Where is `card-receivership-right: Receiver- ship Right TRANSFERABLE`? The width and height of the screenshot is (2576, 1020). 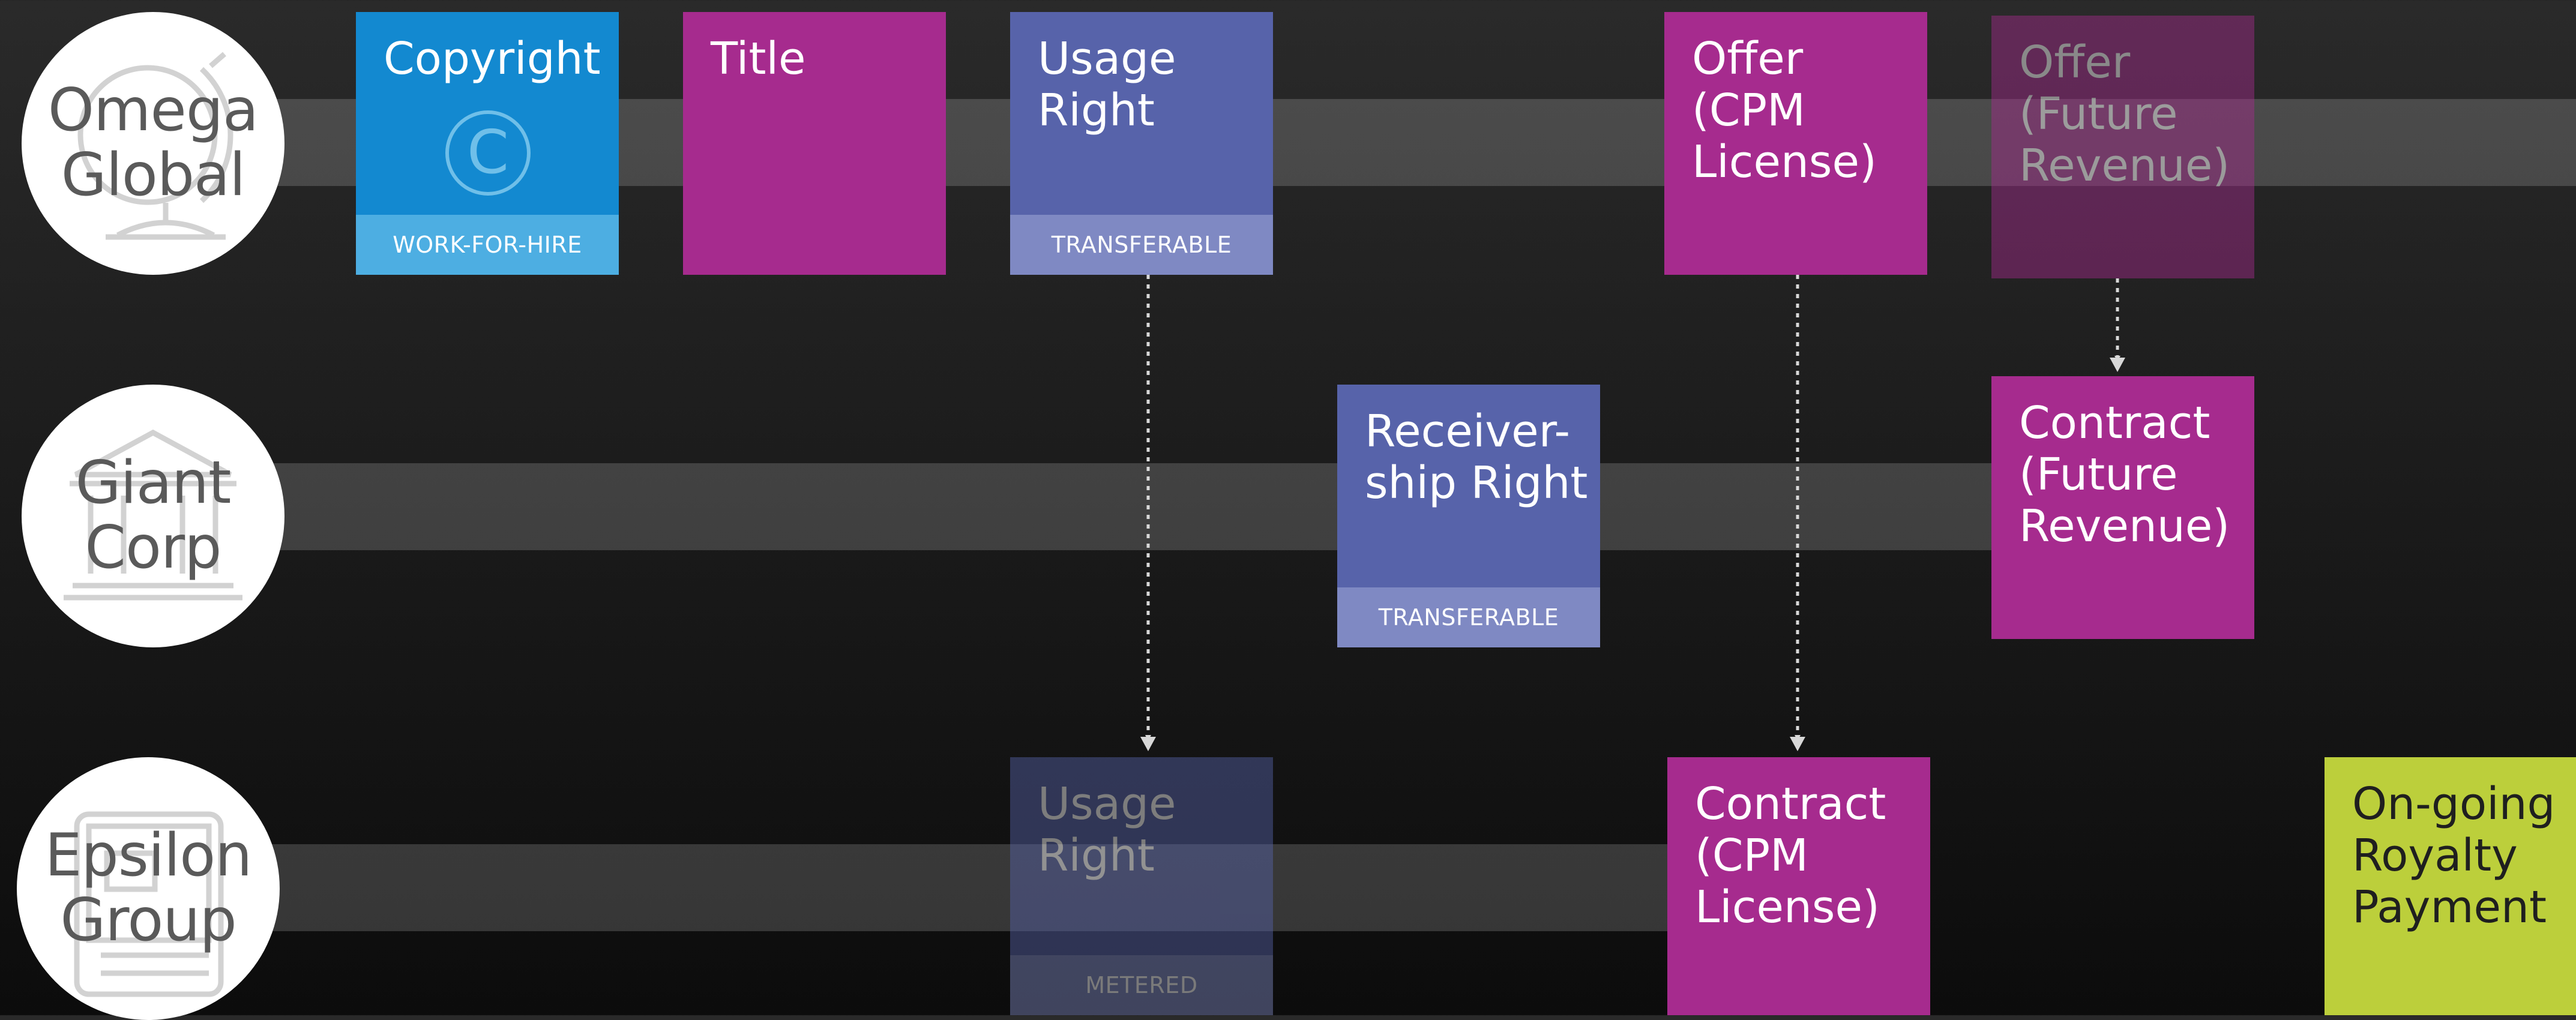 card-receivership-right: Receiver- ship Right TRANSFERABLE is located at coordinates (1468, 516).